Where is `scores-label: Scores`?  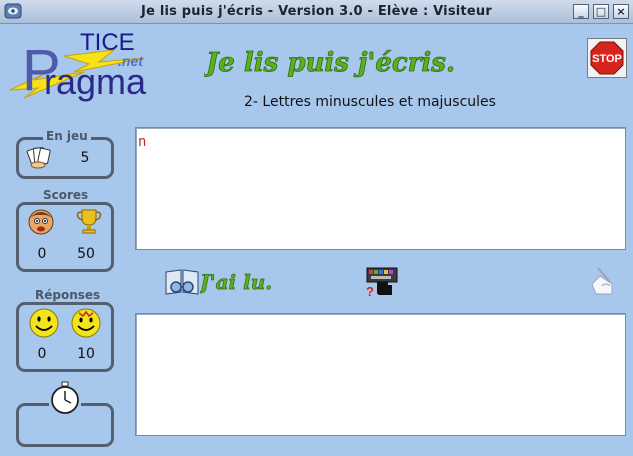 scores-label: Scores is located at coordinates (66, 195).